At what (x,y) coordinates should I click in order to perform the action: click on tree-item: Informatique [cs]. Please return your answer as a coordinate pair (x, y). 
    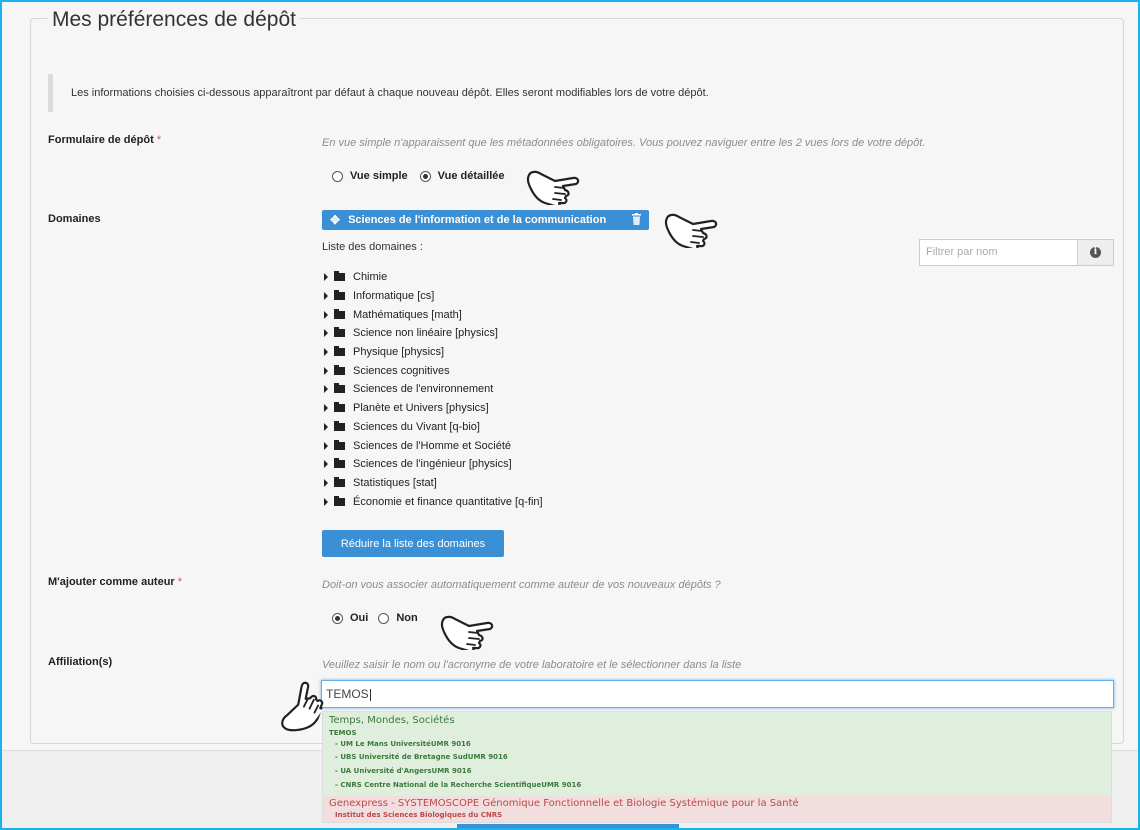
    Looking at the image, I should click on (432, 296).